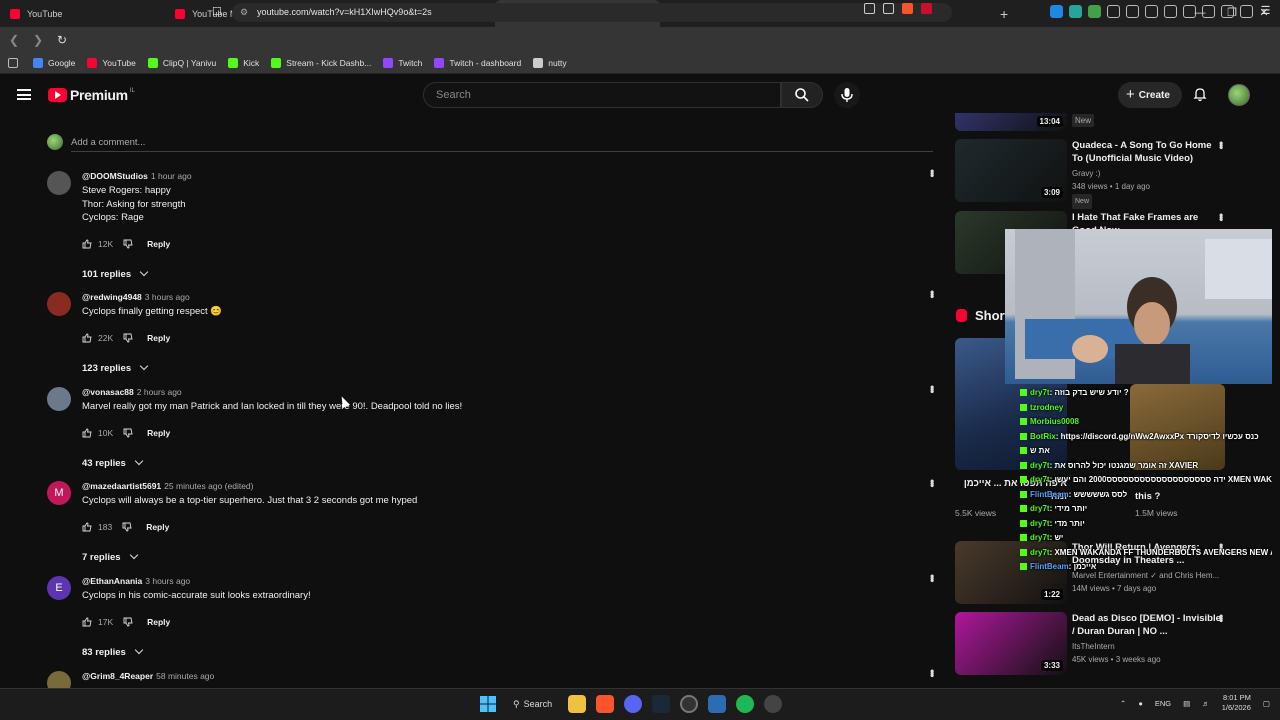 This screenshot has width=1280, height=720. I want to click on view-replies-button: 43 replies, so click(113, 462).